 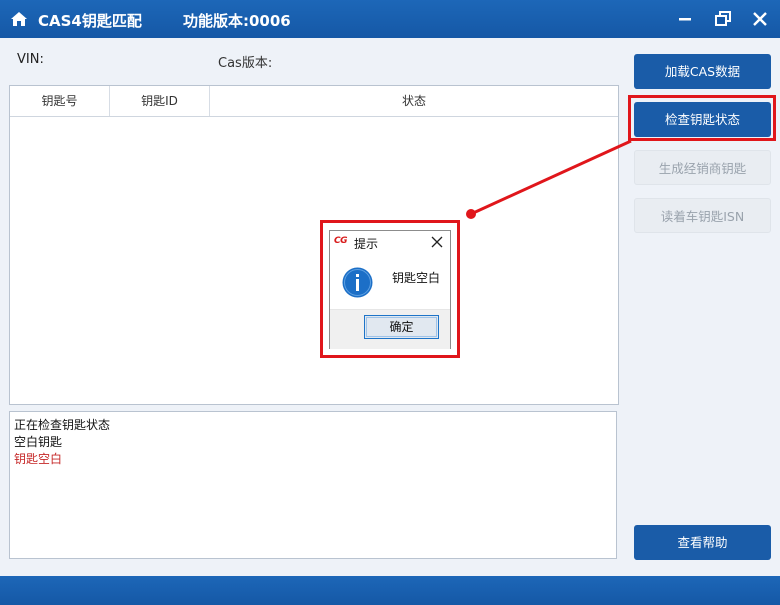 What do you see at coordinates (390, 281) in the screenshot?
I see `dialog-body: 钥匙空白` at bounding box center [390, 281].